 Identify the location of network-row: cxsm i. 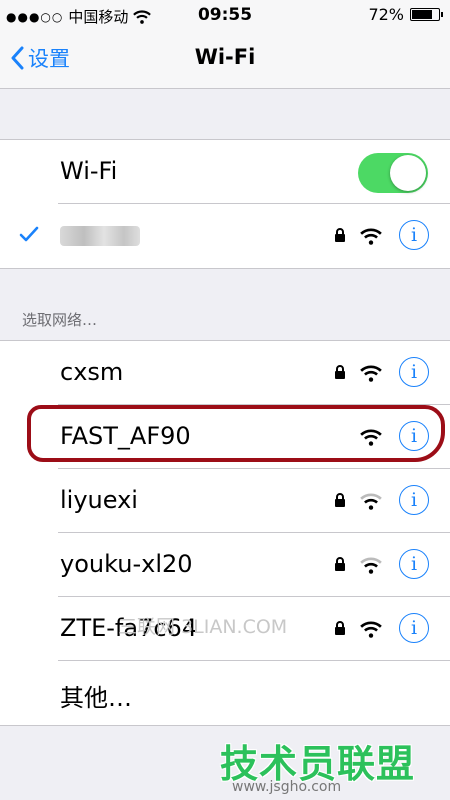
(225, 373).